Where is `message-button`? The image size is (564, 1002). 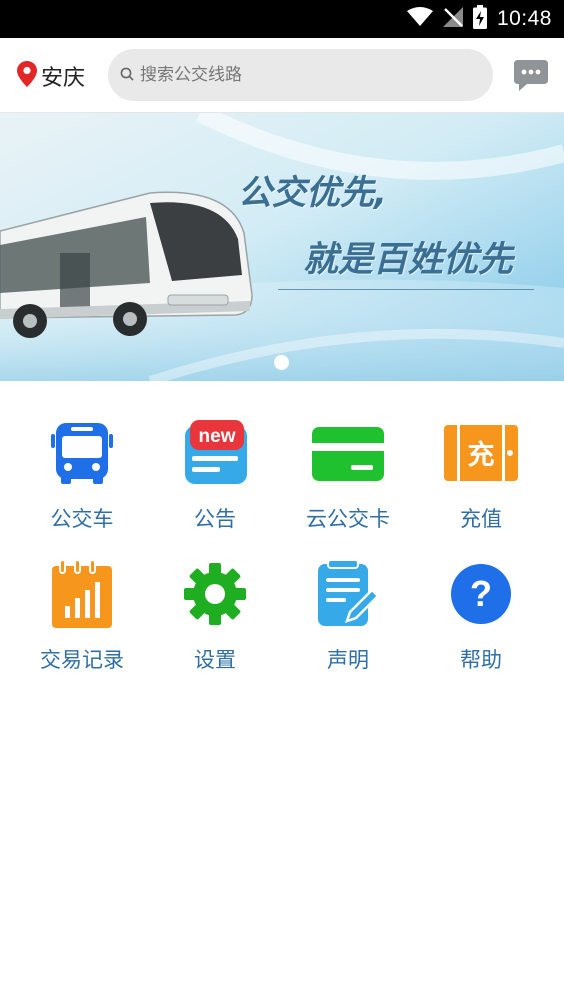
message-button is located at coordinates (531, 76).